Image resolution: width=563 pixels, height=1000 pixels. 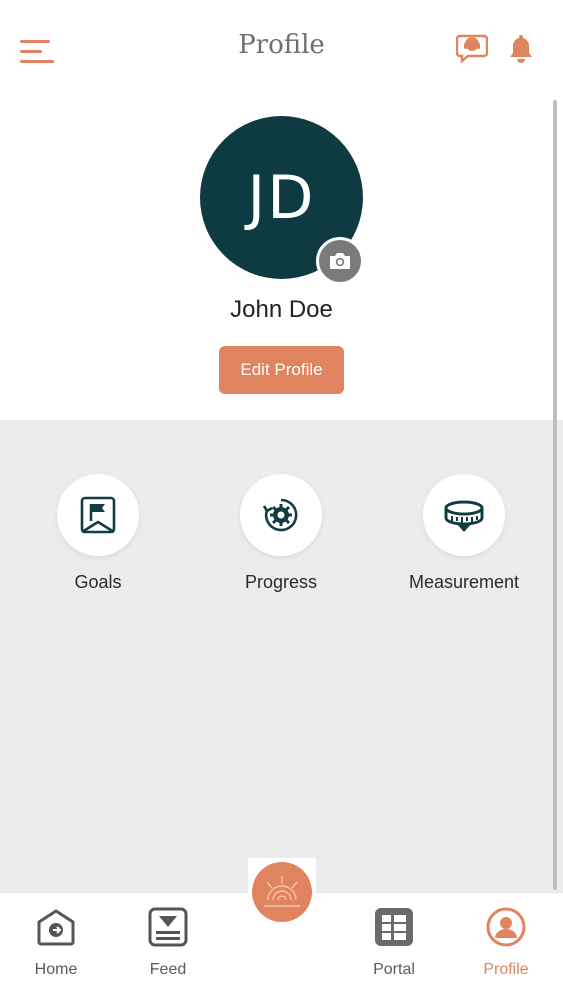 I want to click on camera-icon, so click(x=340, y=261).